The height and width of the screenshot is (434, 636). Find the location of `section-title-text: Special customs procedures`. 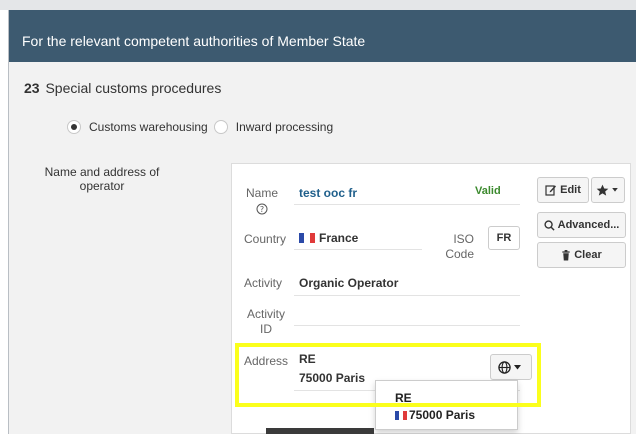

section-title-text: Special customs procedures is located at coordinates (133, 88).